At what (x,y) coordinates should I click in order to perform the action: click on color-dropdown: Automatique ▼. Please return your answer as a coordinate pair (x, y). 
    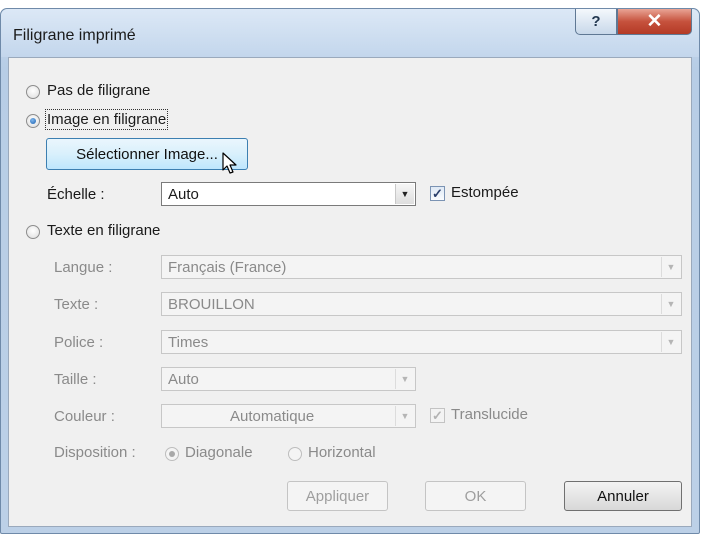
    Looking at the image, I should click on (288, 416).